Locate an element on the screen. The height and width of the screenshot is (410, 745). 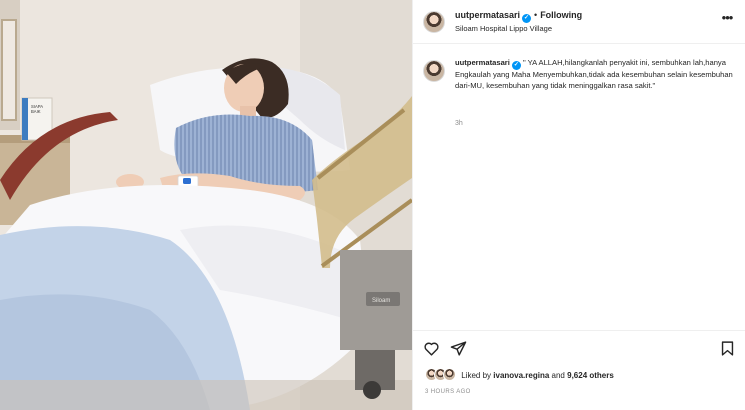
liked-by-prefix: Liked by is located at coordinates (476, 375).